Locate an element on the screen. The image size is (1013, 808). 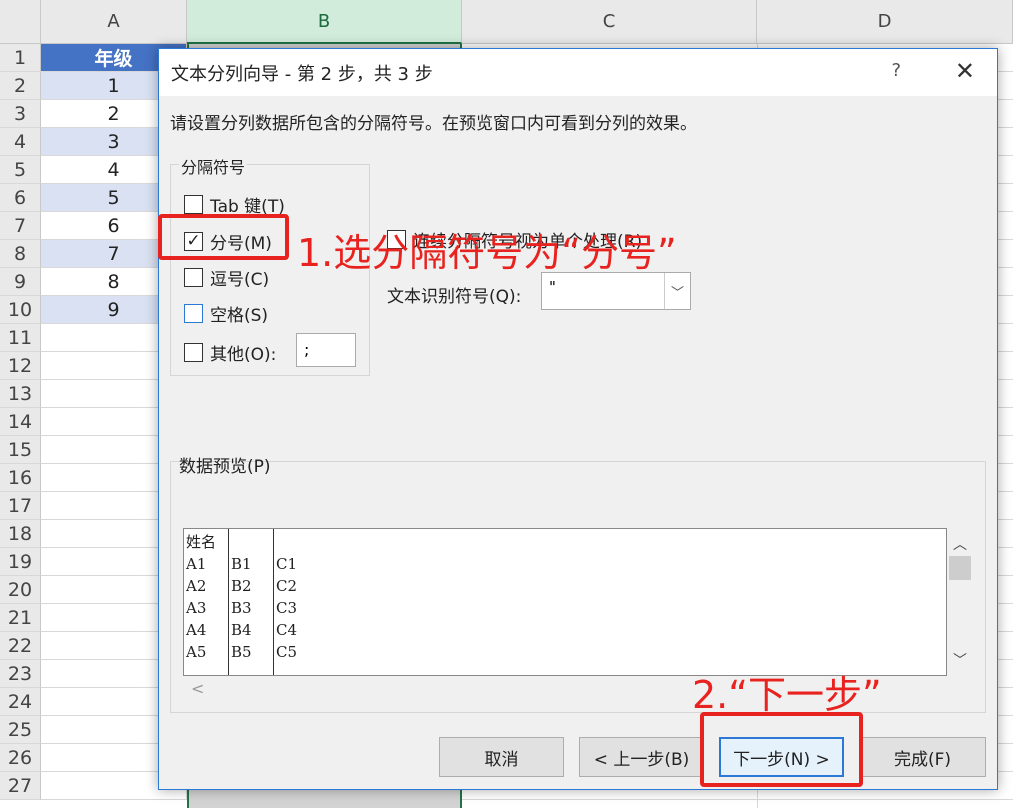
row-header: 15 is located at coordinates (20, 450).